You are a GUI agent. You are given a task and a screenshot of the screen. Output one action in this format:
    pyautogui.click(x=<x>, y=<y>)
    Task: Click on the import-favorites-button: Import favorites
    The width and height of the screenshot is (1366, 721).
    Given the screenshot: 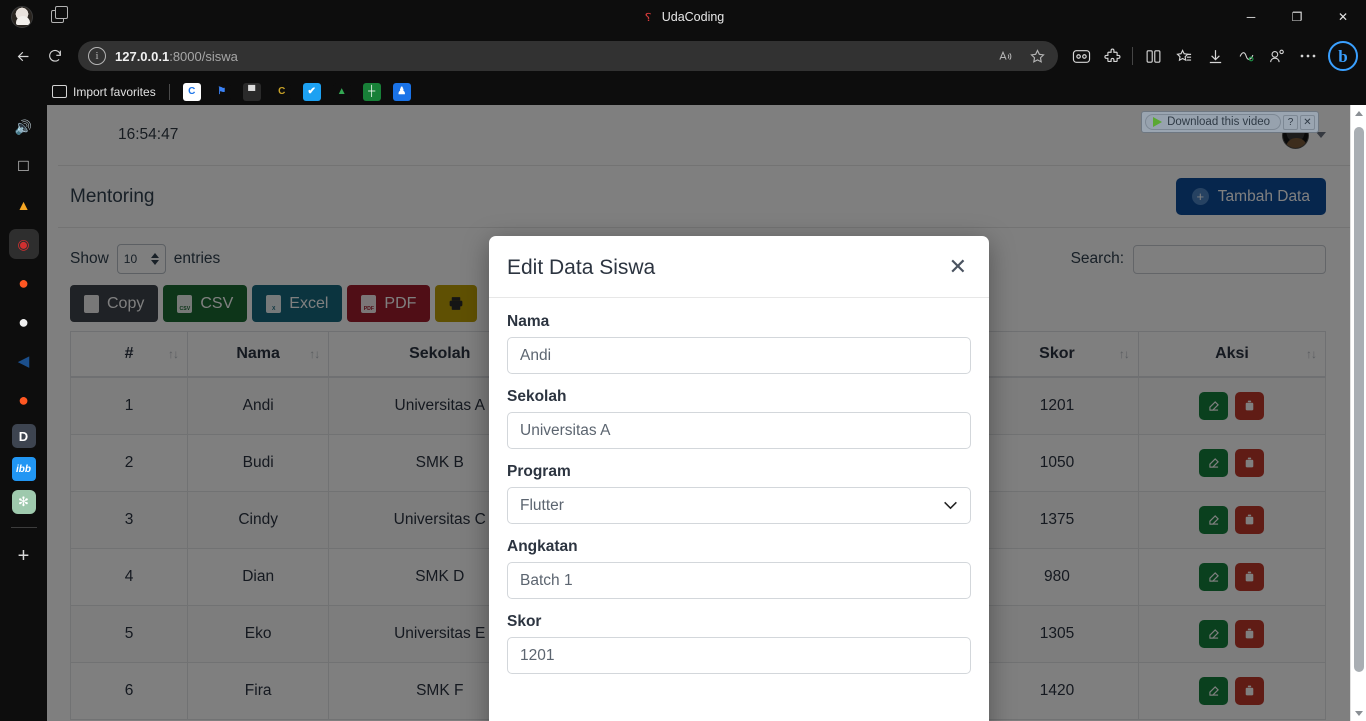 What is the action you would take?
    pyautogui.click(x=104, y=92)
    